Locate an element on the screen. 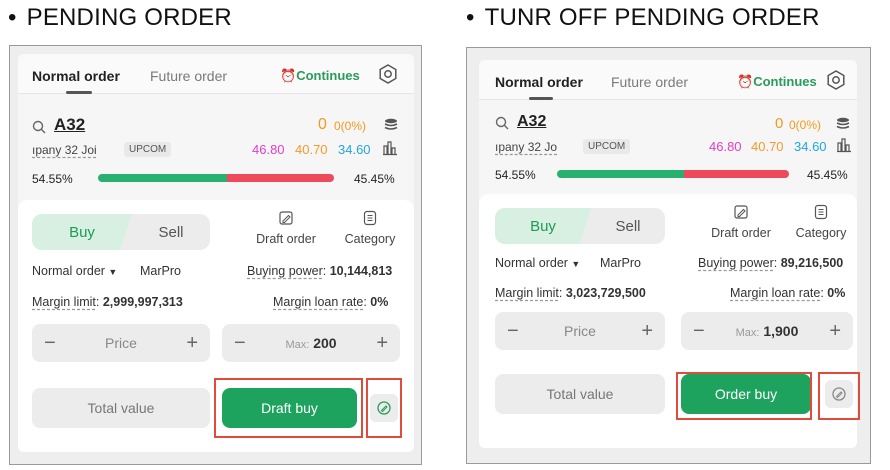  buy-ratio: 54.55% is located at coordinates (52, 179).